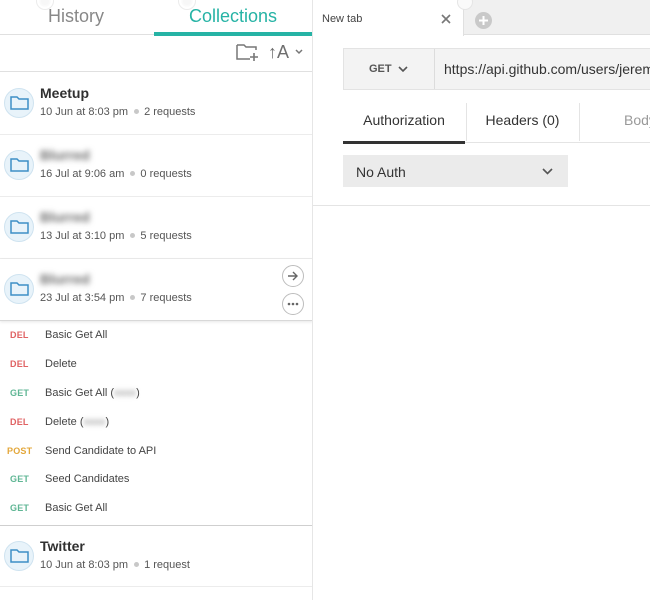 This screenshot has width=650, height=600. I want to click on request-item: DEL Delete (xxxx), so click(156, 423).